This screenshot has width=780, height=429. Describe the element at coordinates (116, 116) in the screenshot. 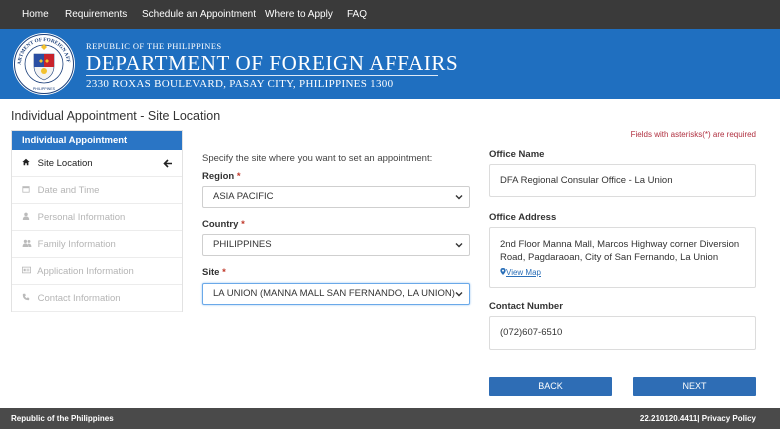

I see `page-title: Individual Appointment - Site Location` at that location.